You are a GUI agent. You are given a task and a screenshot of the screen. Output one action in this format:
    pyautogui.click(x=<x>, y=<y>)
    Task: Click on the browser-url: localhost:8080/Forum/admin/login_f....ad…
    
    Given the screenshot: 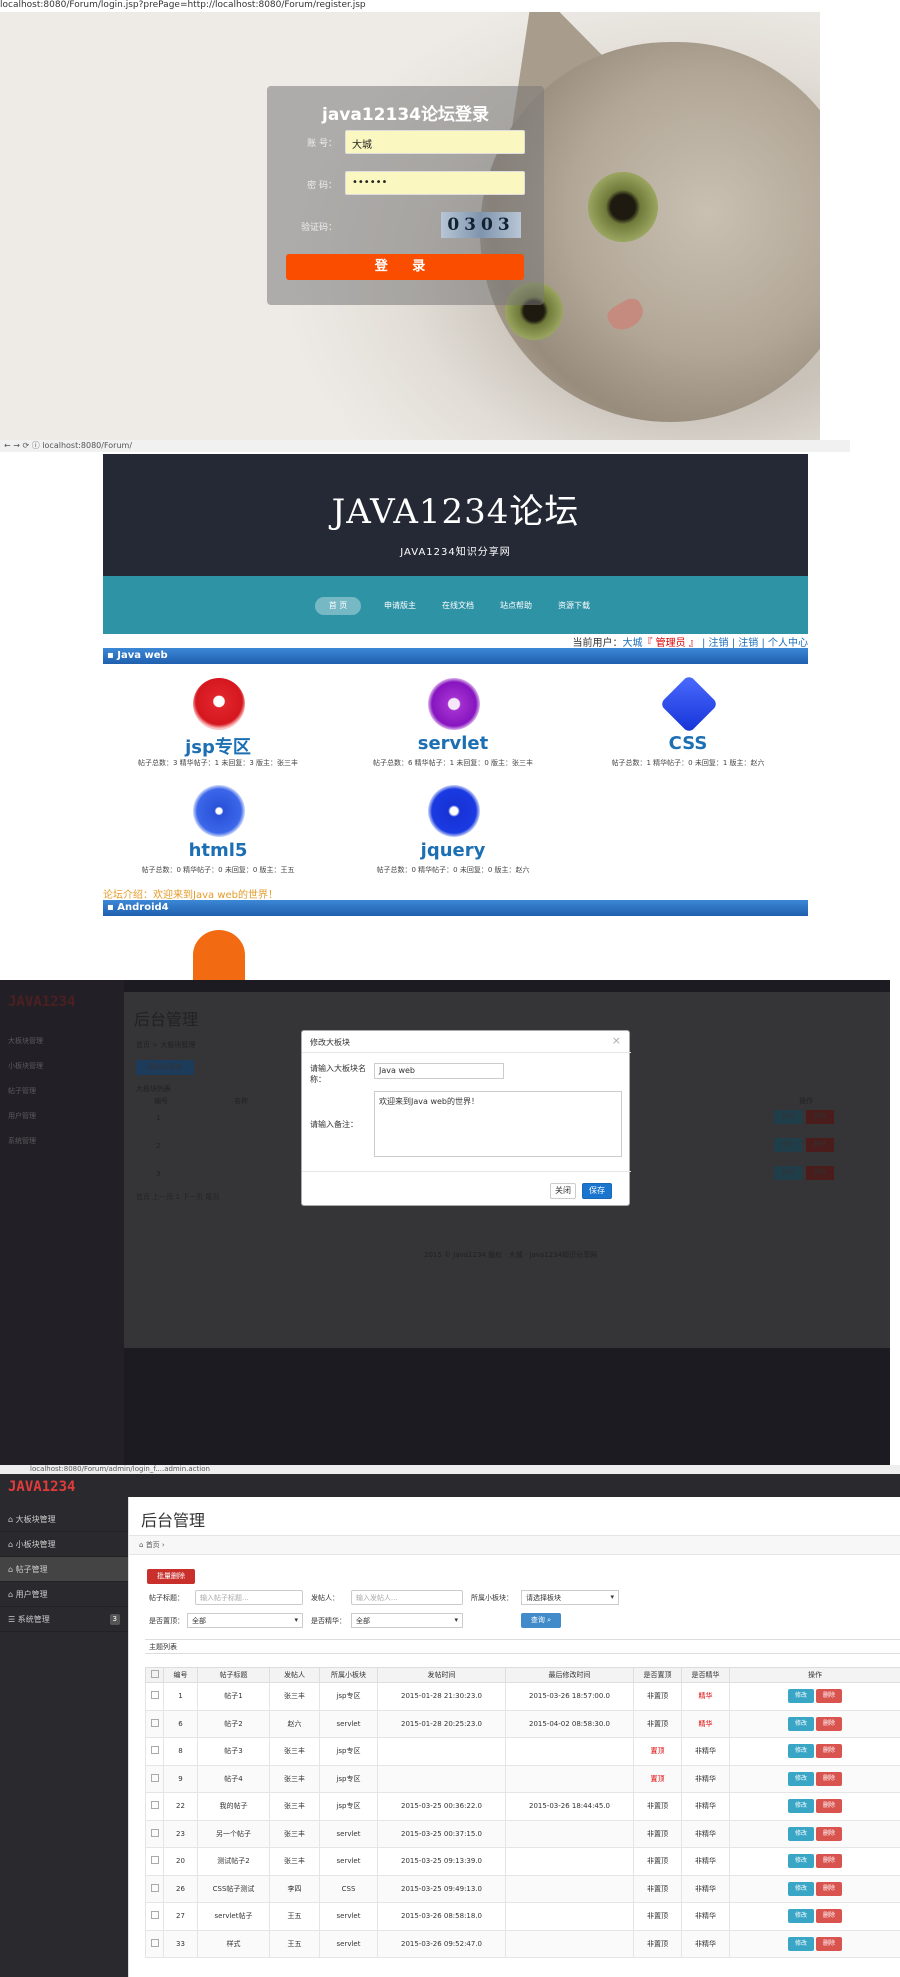 What is the action you would take?
    pyautogui.click(x=450, y=1469)
    